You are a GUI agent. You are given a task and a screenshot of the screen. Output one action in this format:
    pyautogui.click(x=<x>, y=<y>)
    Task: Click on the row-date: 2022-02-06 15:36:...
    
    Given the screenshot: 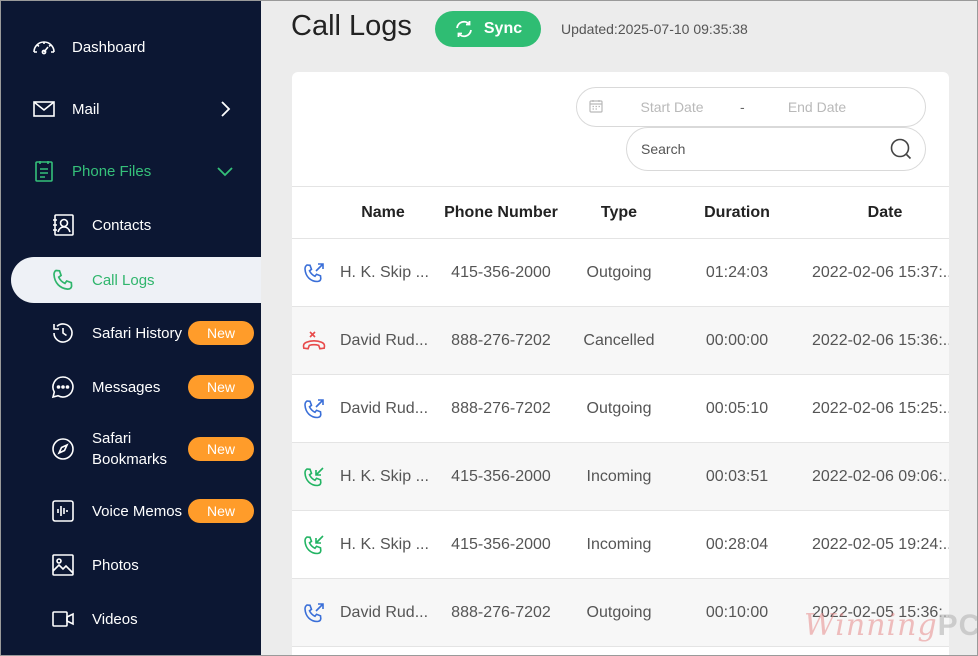 What is the action you would take?
    pyautogui.click(x=884, y=340)
    